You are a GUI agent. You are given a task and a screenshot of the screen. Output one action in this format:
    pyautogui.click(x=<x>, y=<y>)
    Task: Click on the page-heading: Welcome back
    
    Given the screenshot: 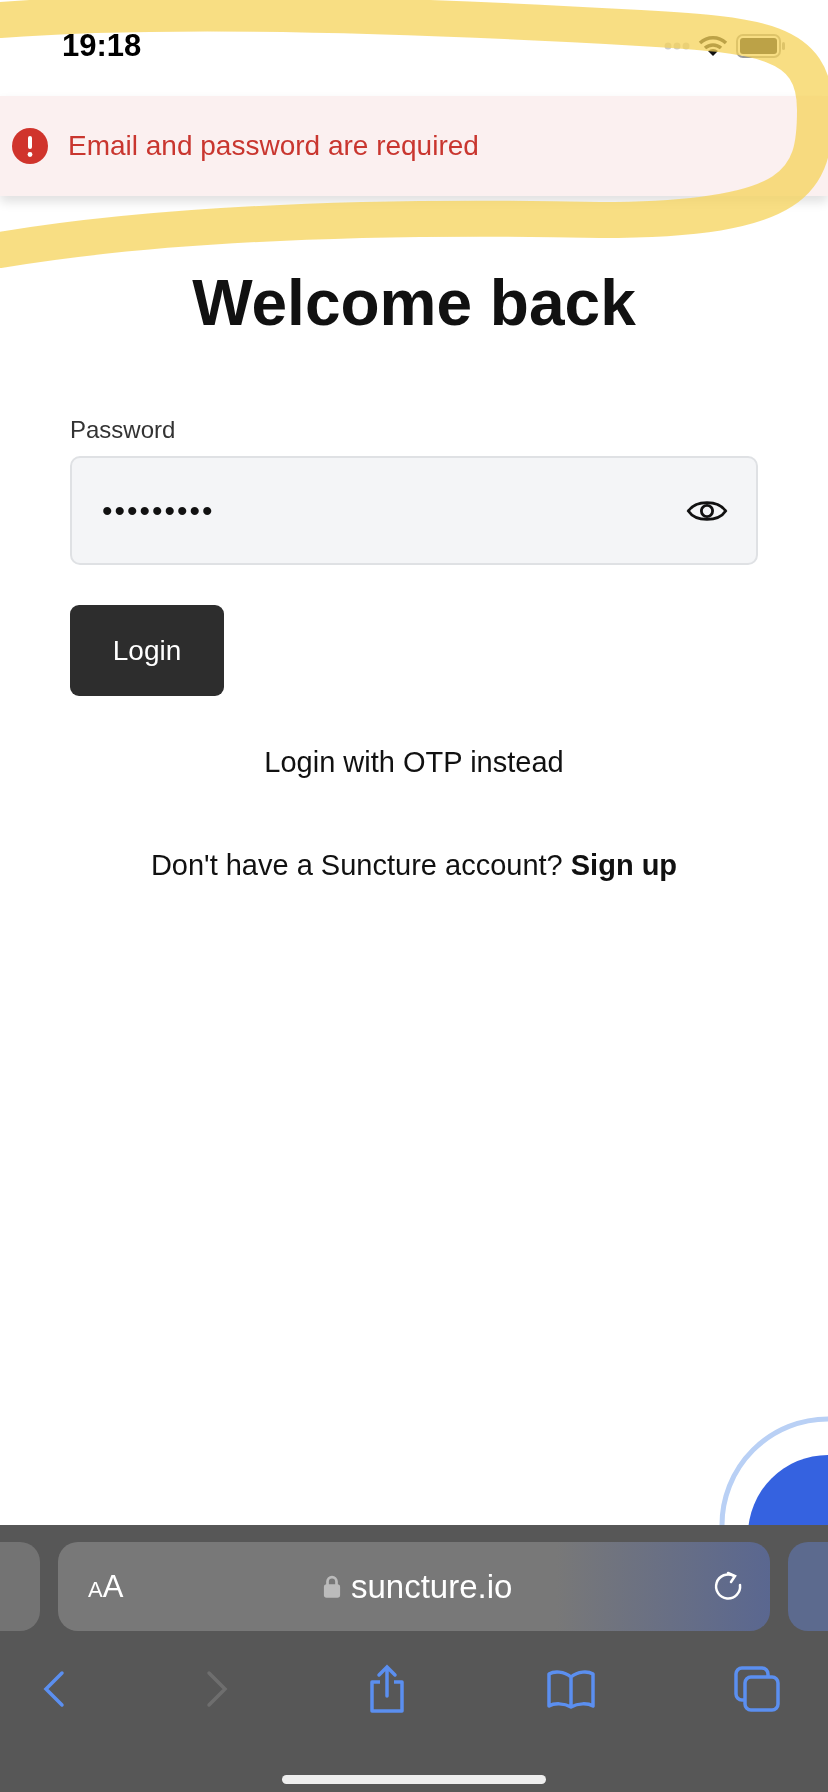 What is the action you would take?
    pyautogui.click(x=414, y=303)
    